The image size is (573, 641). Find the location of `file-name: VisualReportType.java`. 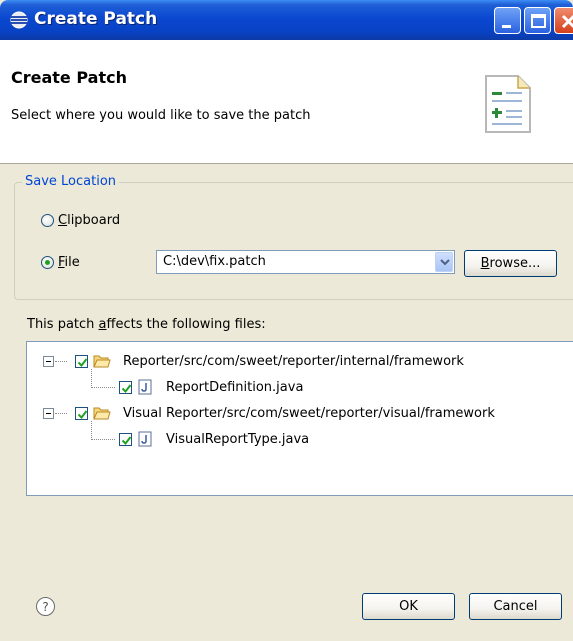

file-name: VisualReportType.java is located at coordinates (238, 439).